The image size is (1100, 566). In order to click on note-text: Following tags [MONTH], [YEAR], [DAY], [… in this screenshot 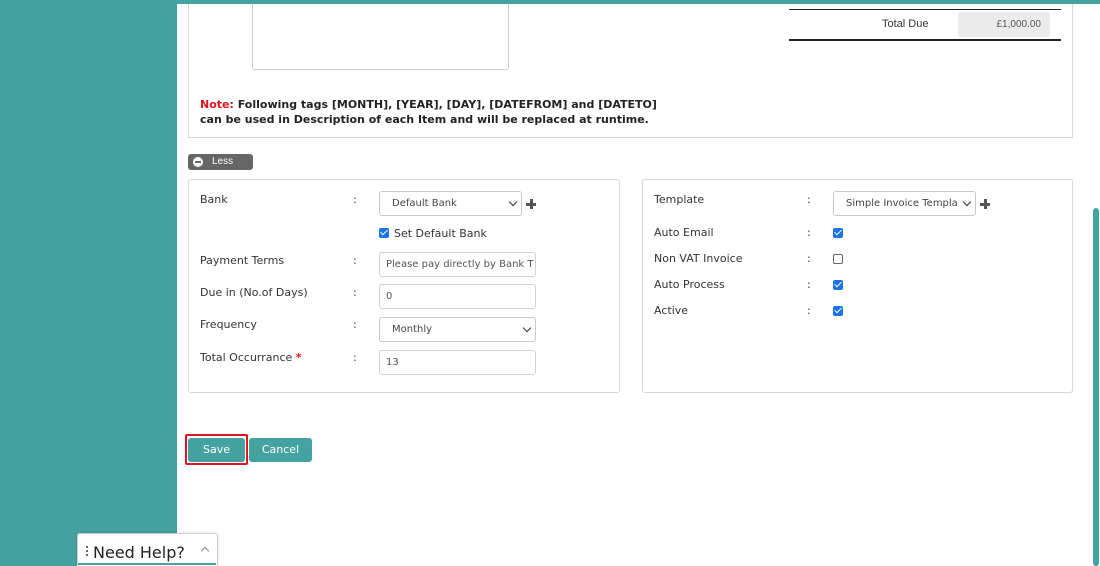, I will do `click(428, 112)`.